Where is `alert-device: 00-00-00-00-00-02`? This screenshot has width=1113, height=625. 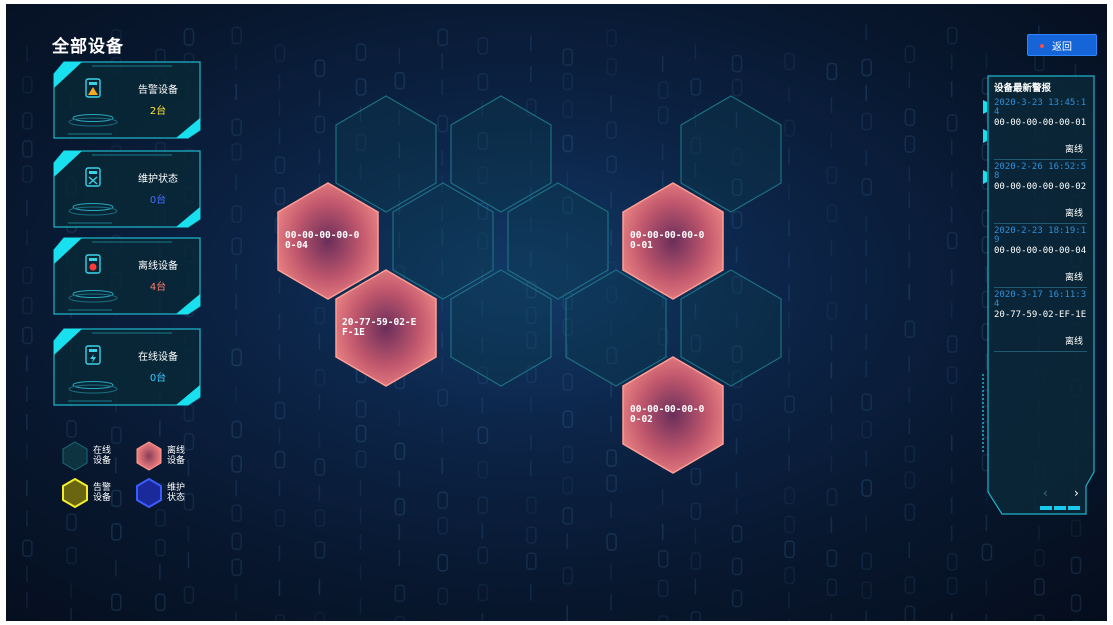
alert-device: 00-00-00-00-00-02 is located at coordinates (1040, 187).